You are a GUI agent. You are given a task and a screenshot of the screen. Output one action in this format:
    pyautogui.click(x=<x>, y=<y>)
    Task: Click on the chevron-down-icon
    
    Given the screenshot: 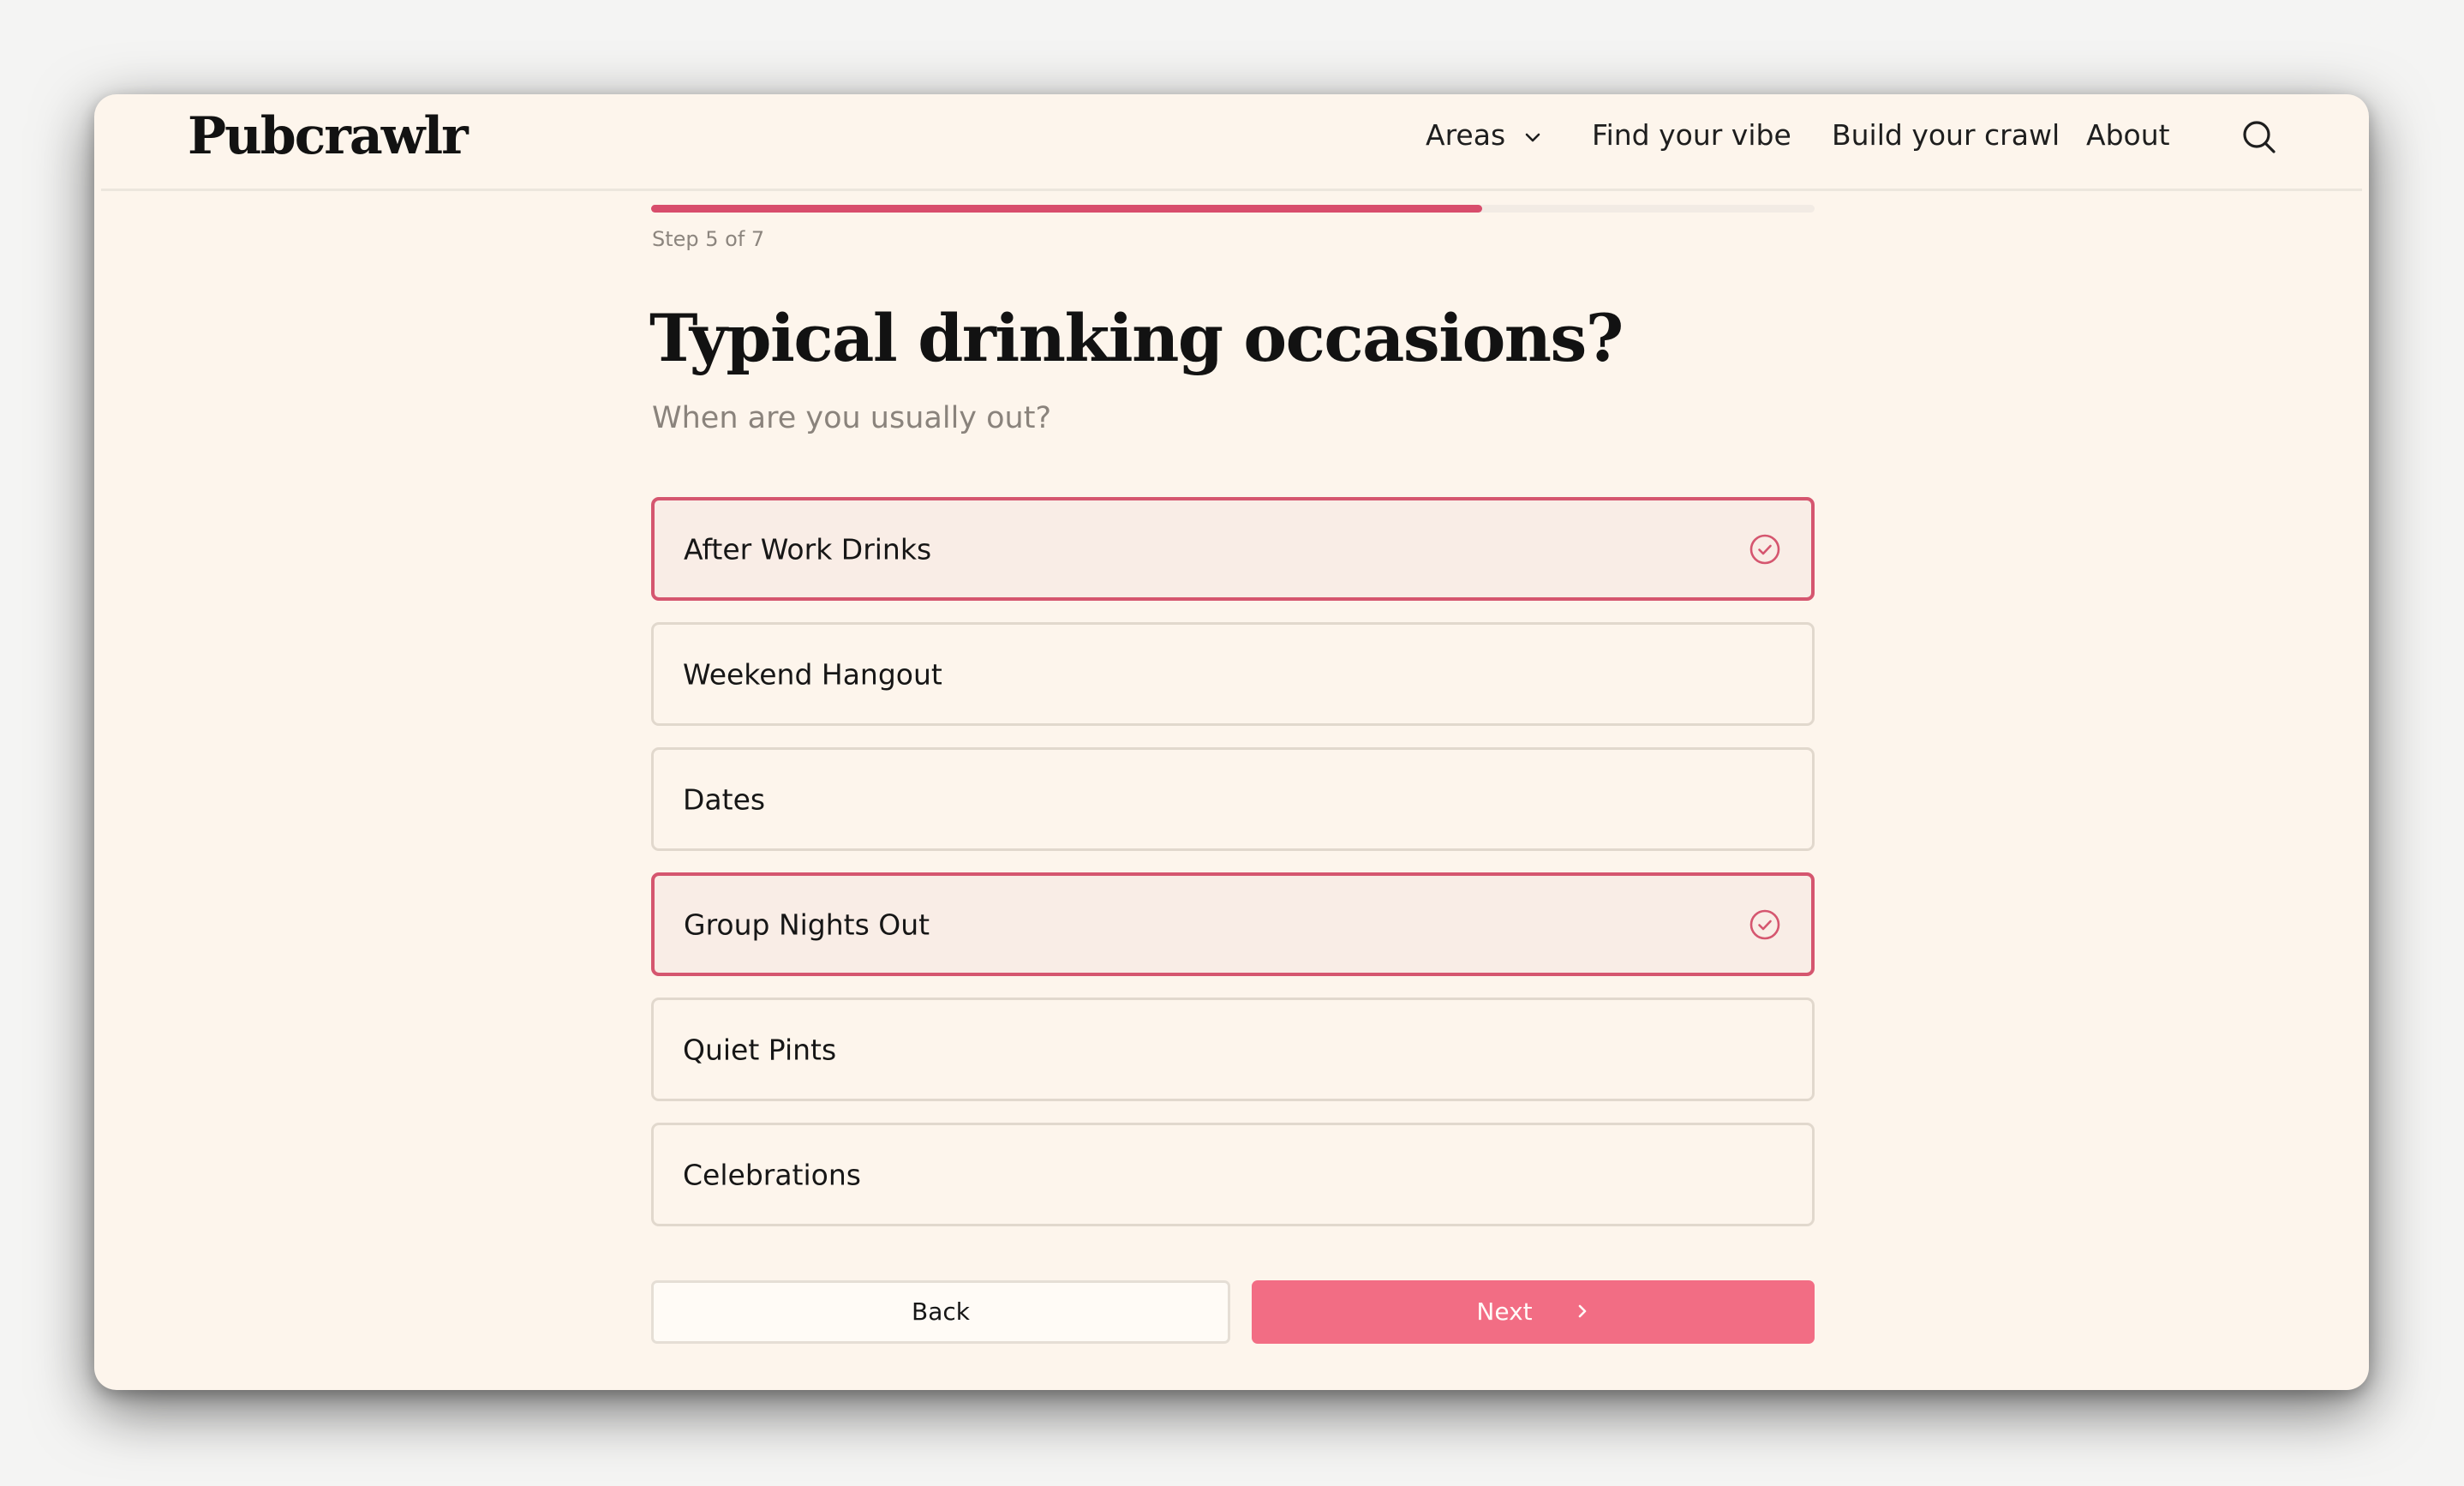 What is the action you would take?
    pyautogui.click(x=1532, y=136)
    